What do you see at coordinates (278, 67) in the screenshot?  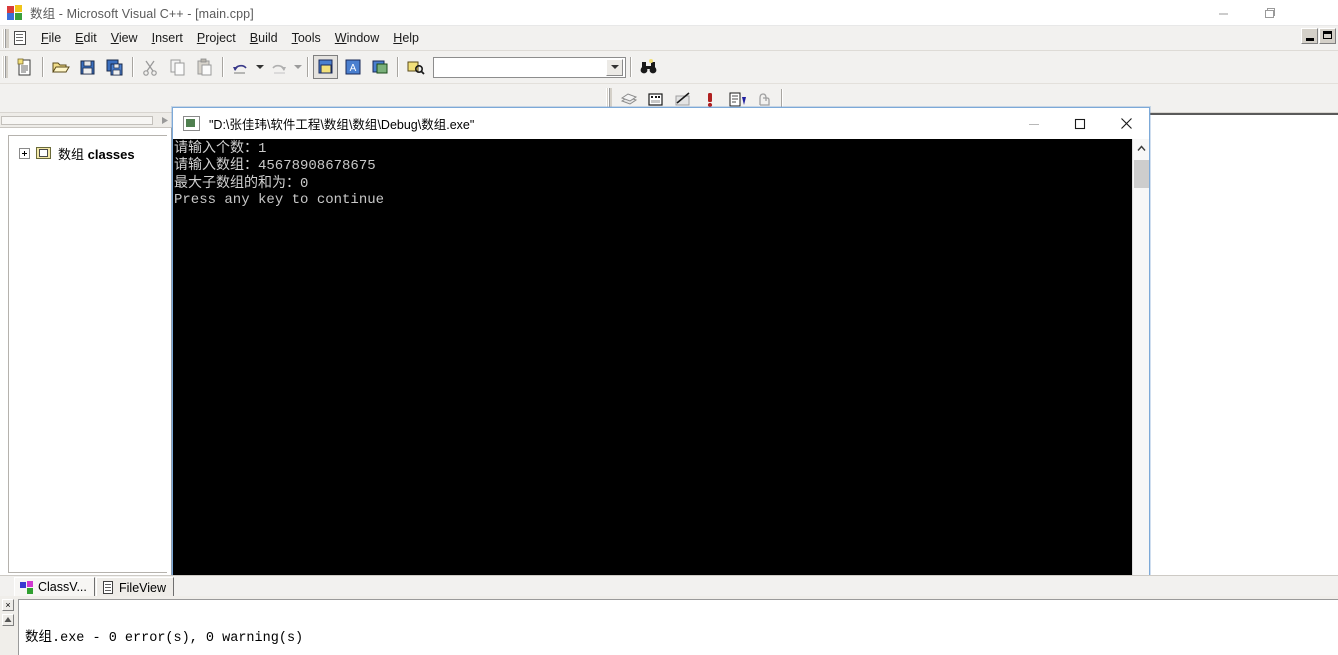 I see `redo-button` at bounding box center [278, 67].